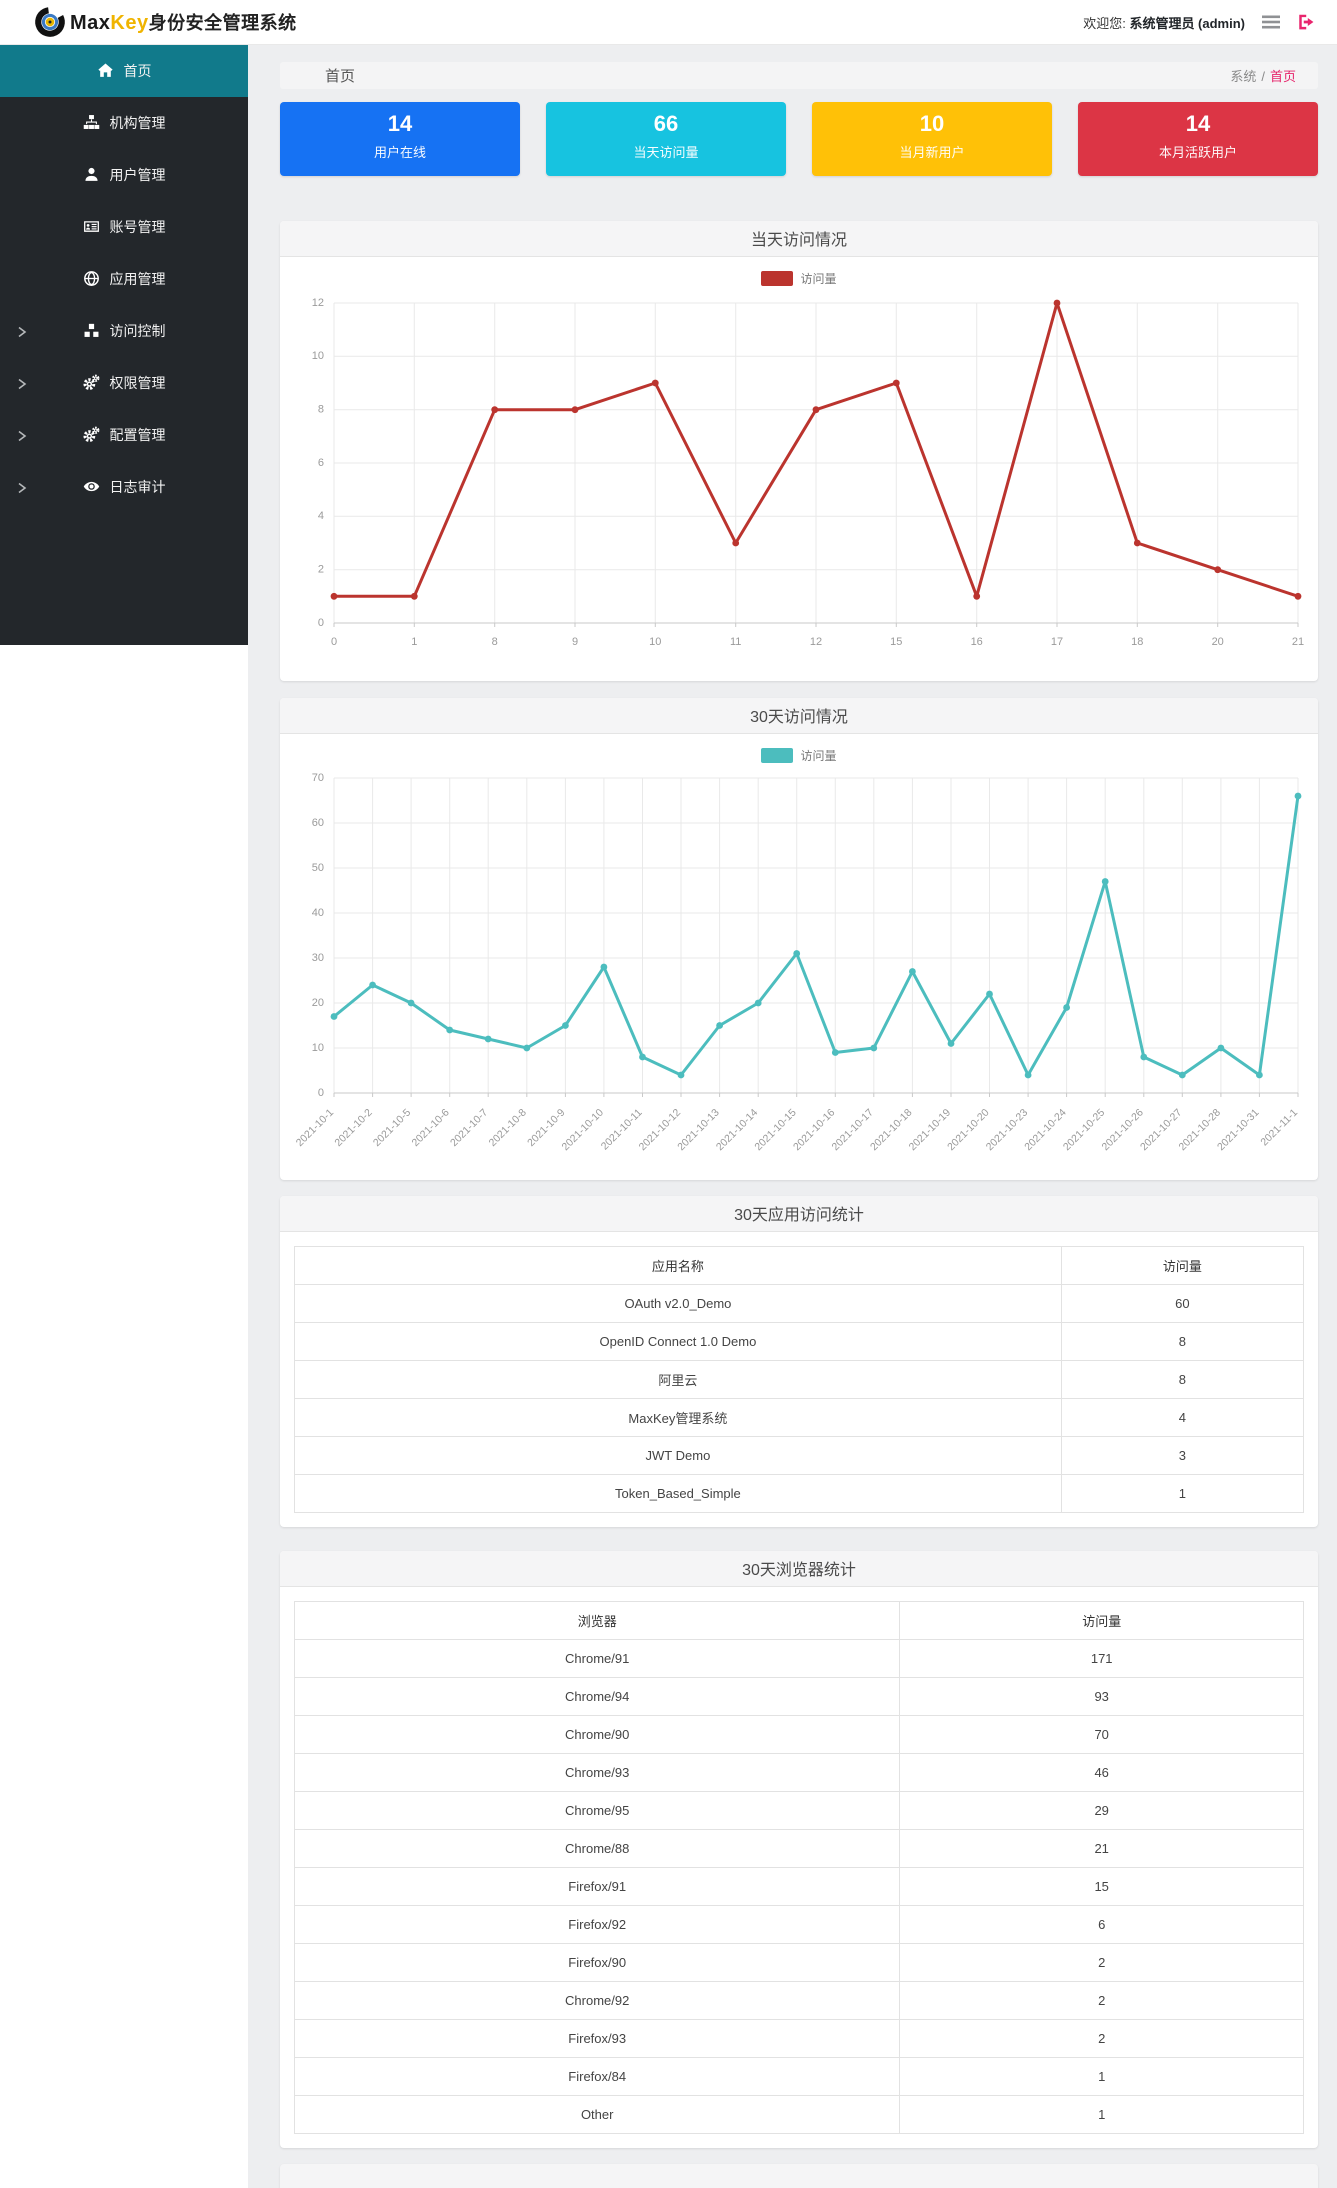  What do you see at coordinates (583, 1129) in the screenshot?
I see `svg-text: 2021-10-10` at bounding box center [583, 1129].